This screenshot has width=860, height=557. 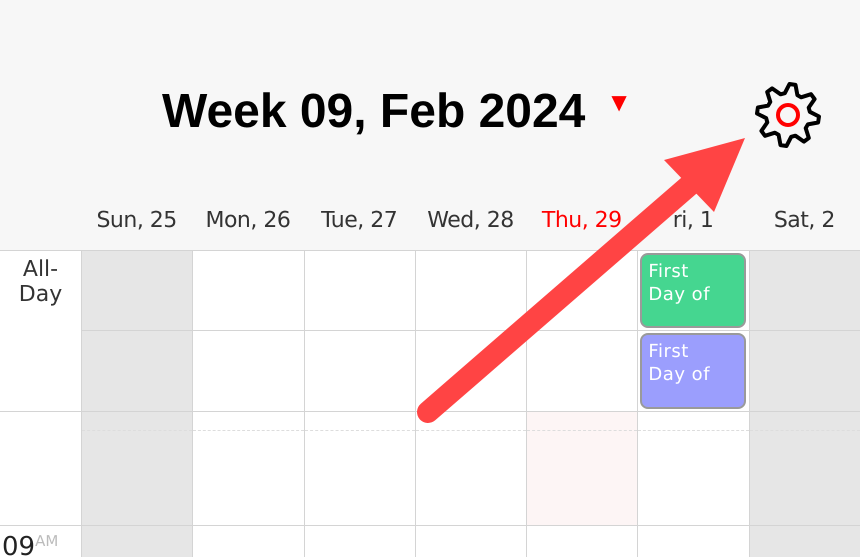 What do you see at coordinates (582, 220) in the screenshot?
I see `day-header: Thu, 29` at bounding box center [582, 220].